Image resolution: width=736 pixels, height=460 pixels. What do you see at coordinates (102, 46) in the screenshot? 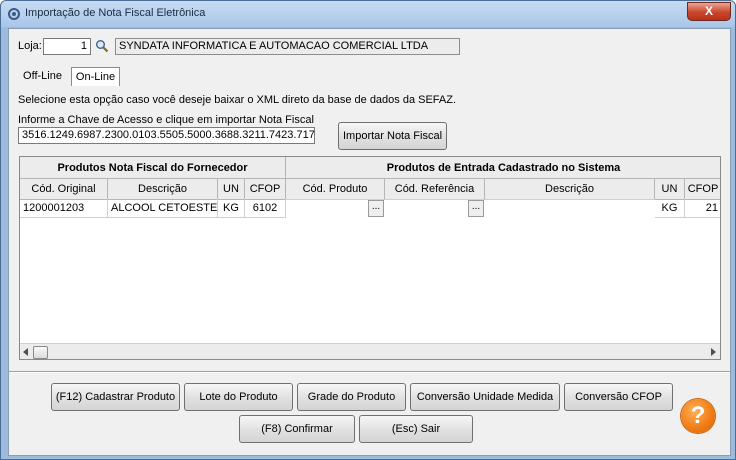
I see `search-icon` at bounding box center [102, 46].